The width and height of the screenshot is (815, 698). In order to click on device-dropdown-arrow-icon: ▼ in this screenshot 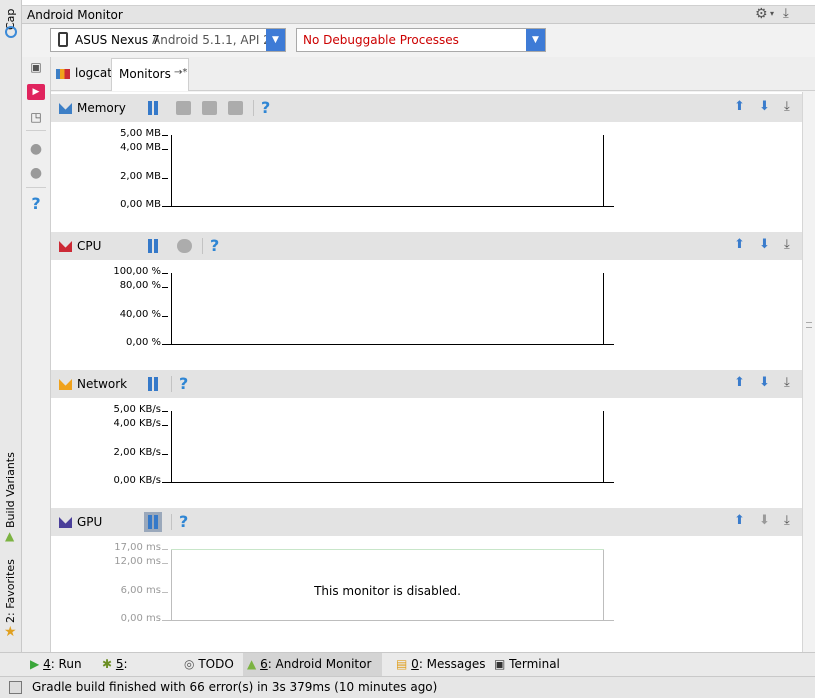, I will do `click(275, 40)`.